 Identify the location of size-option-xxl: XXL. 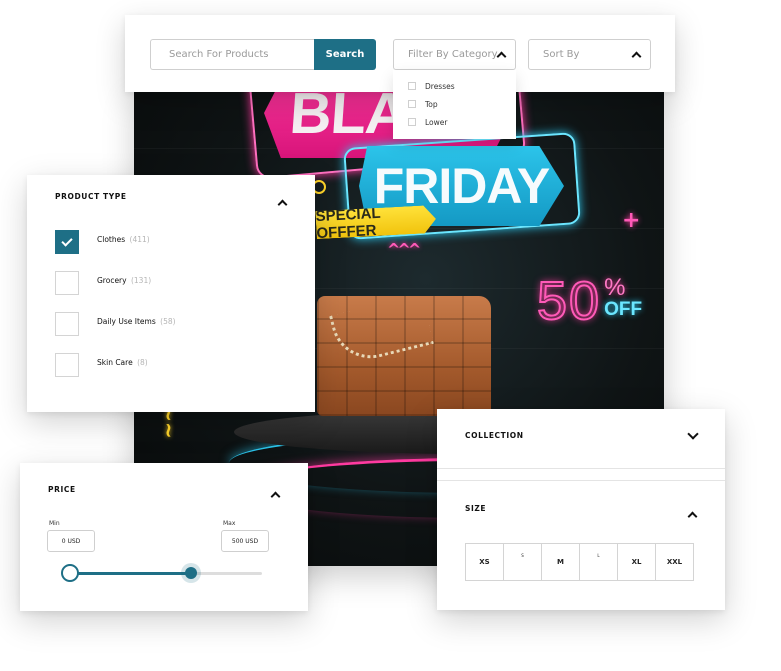
(674, 562).